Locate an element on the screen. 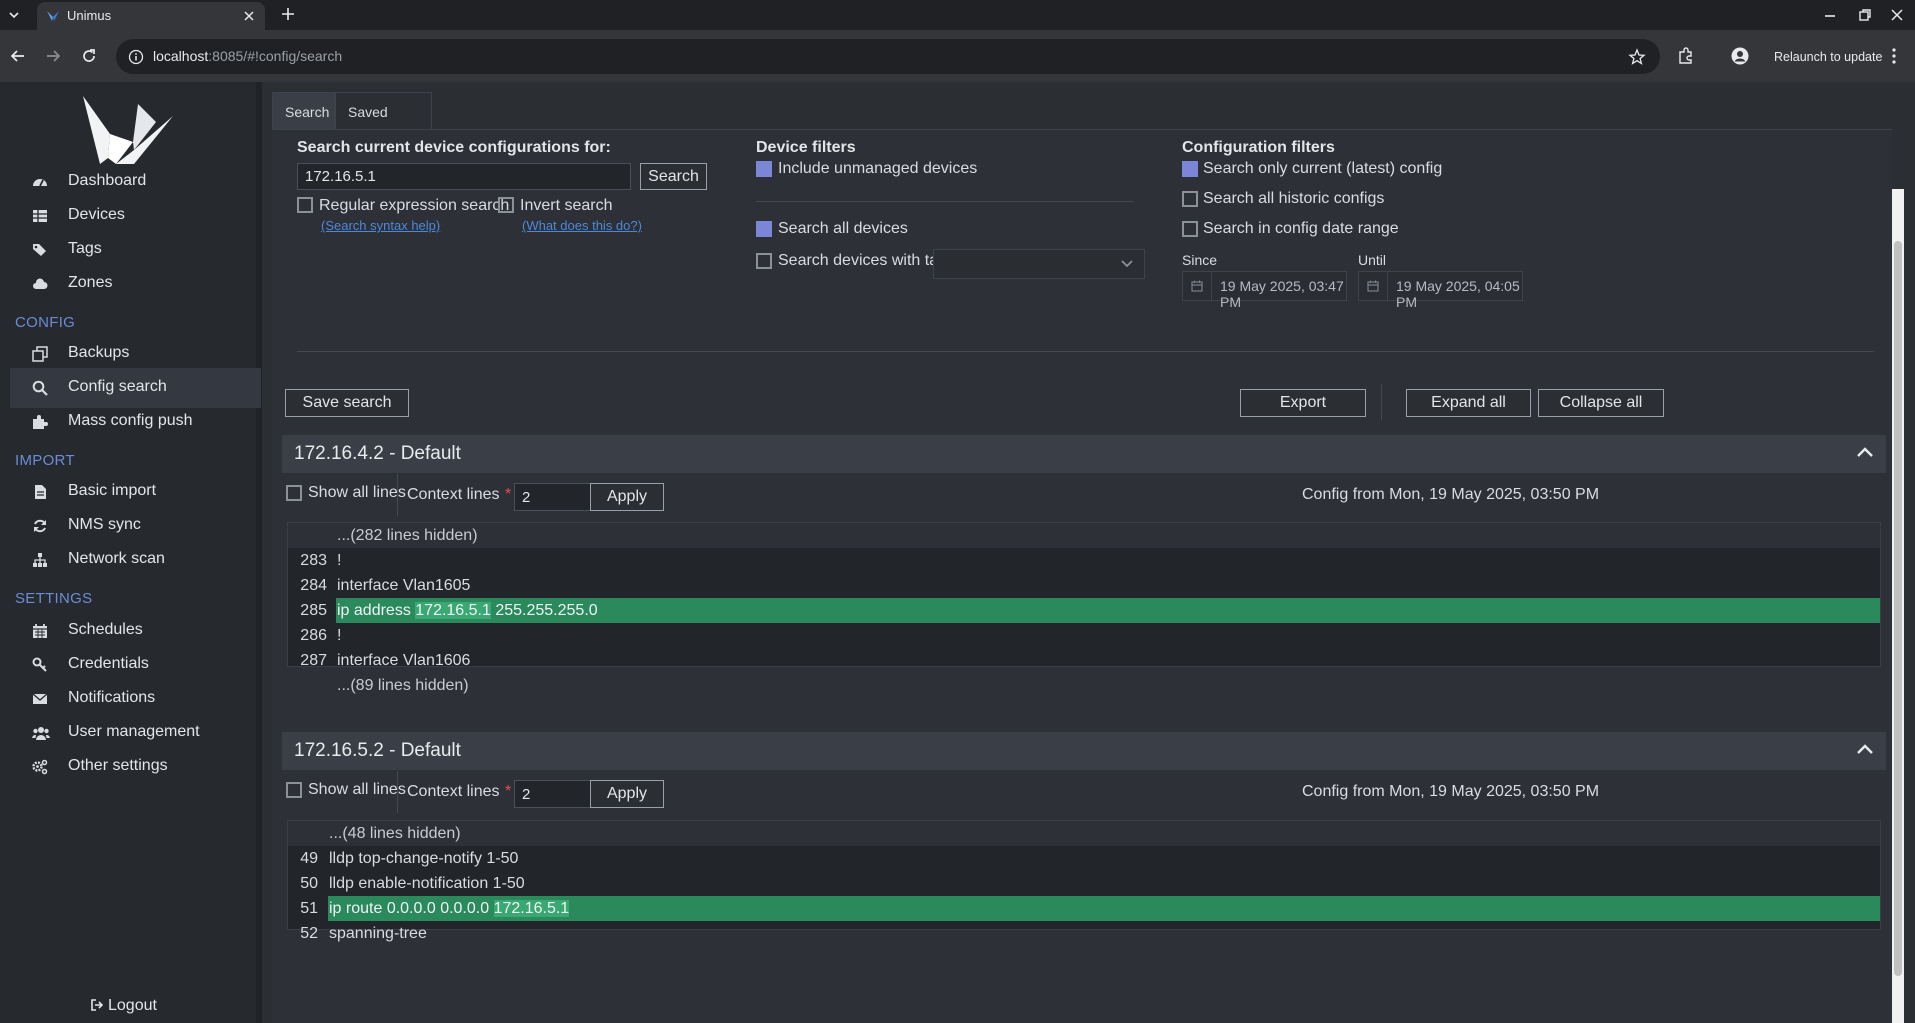 The height and width of the screenshot is (1023, 1915). browser-tab: Unimus is located at coordinates (151, 16).